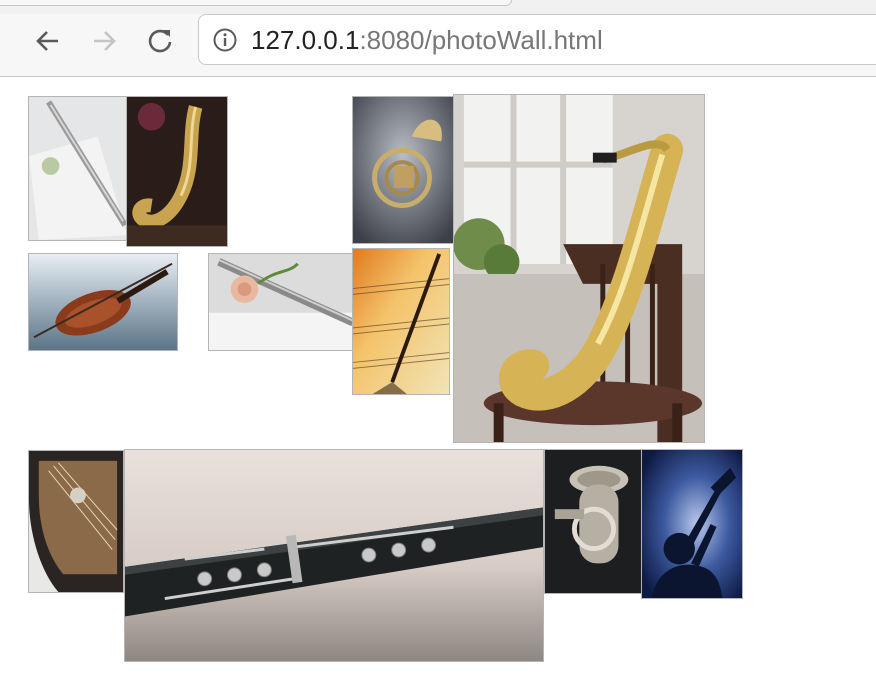  I want to click on back-button, so click(48, 41).